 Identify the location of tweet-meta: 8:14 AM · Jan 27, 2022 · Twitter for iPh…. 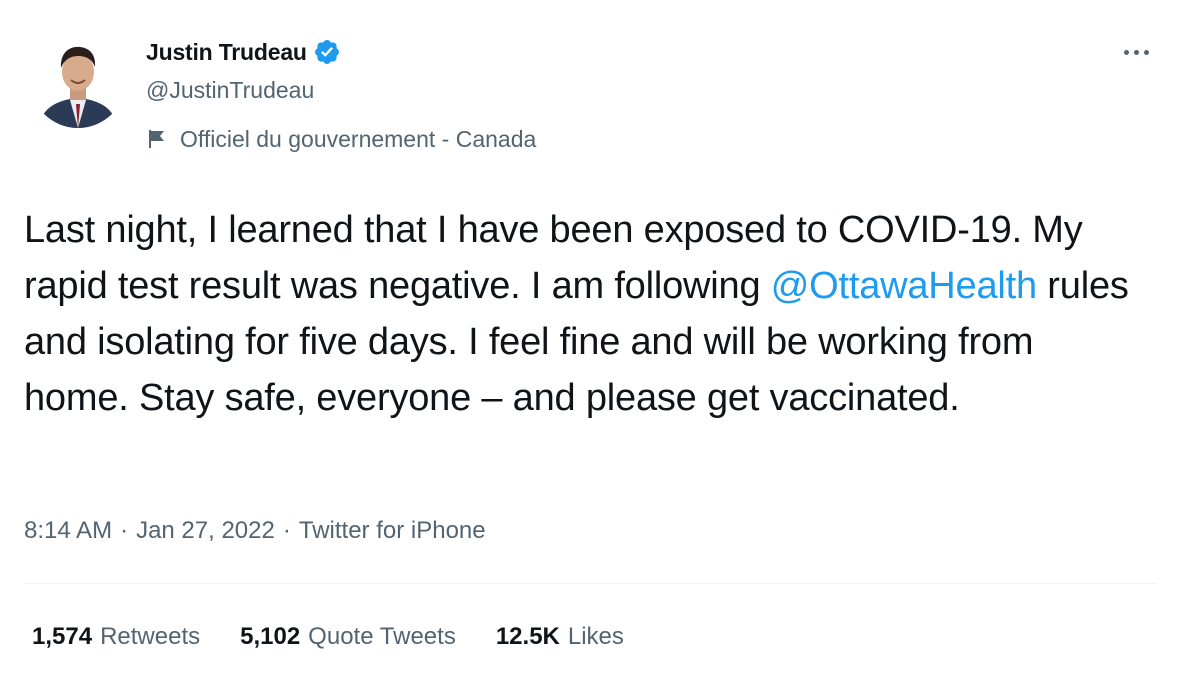
(255, 531).